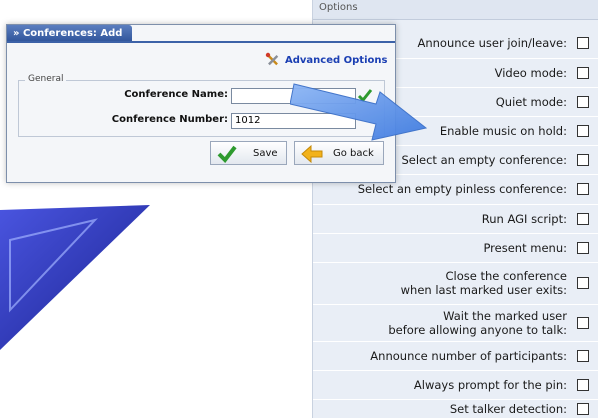 The height and width of the screenshot is (418, 598). I want to click on option-checkbox-run-agi-script, so click(583, 218).